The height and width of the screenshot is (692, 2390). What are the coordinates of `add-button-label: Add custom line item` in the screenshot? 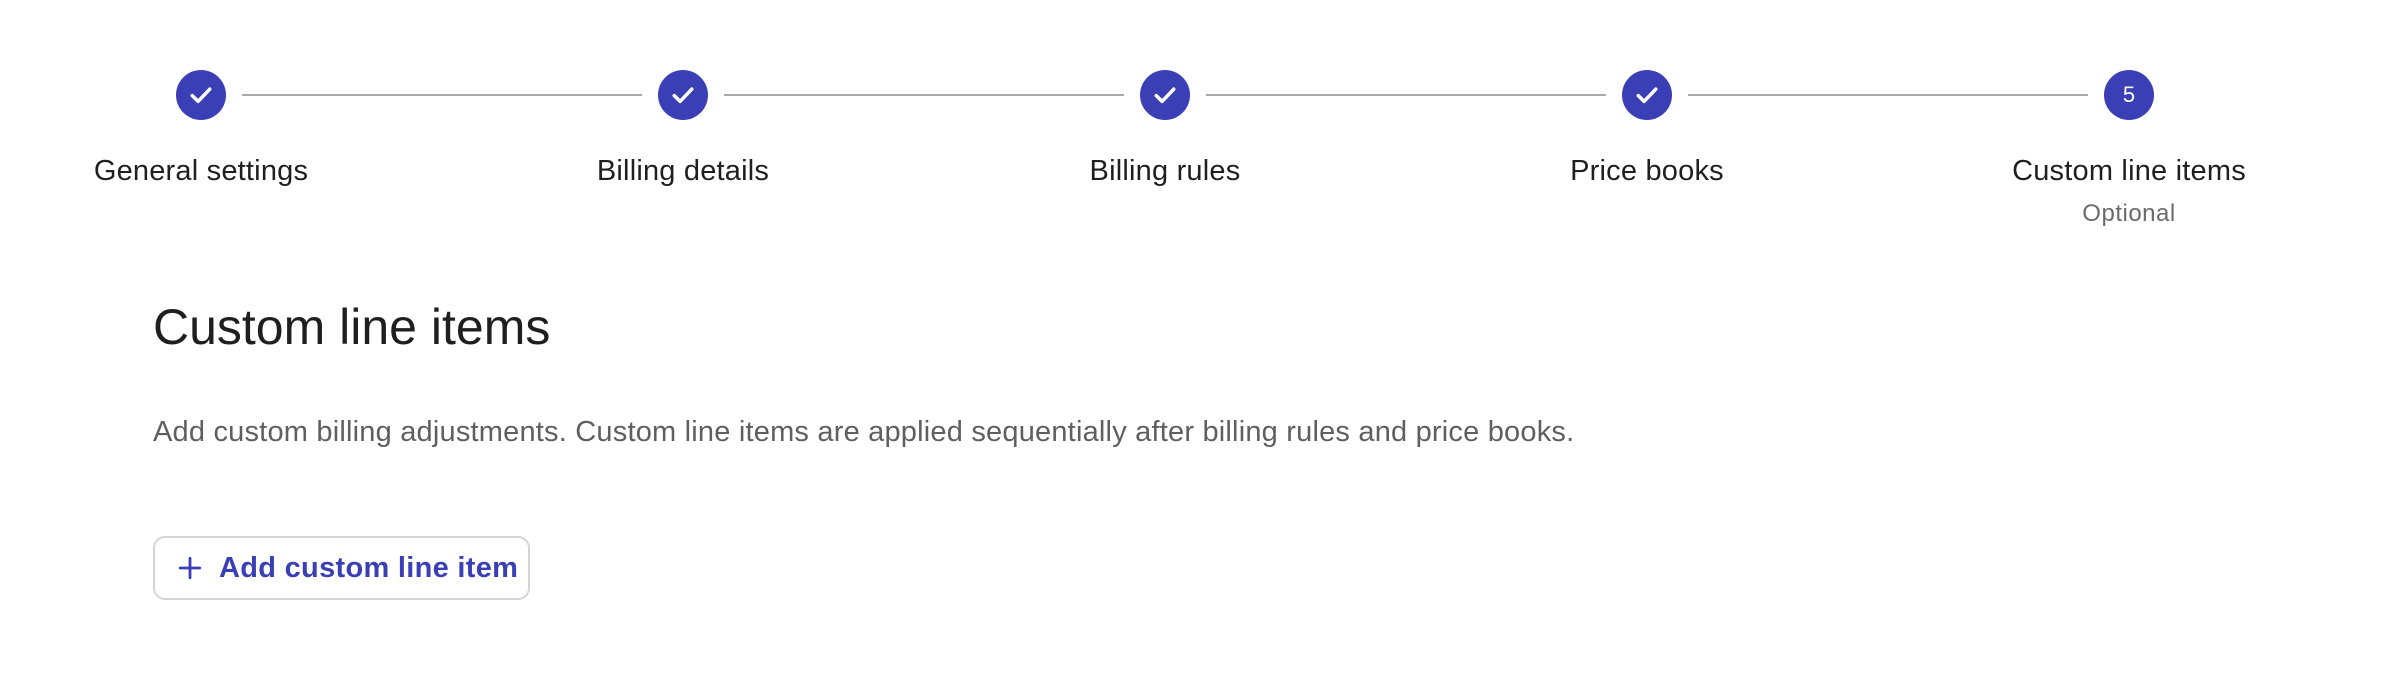 It's located at (369, 567).